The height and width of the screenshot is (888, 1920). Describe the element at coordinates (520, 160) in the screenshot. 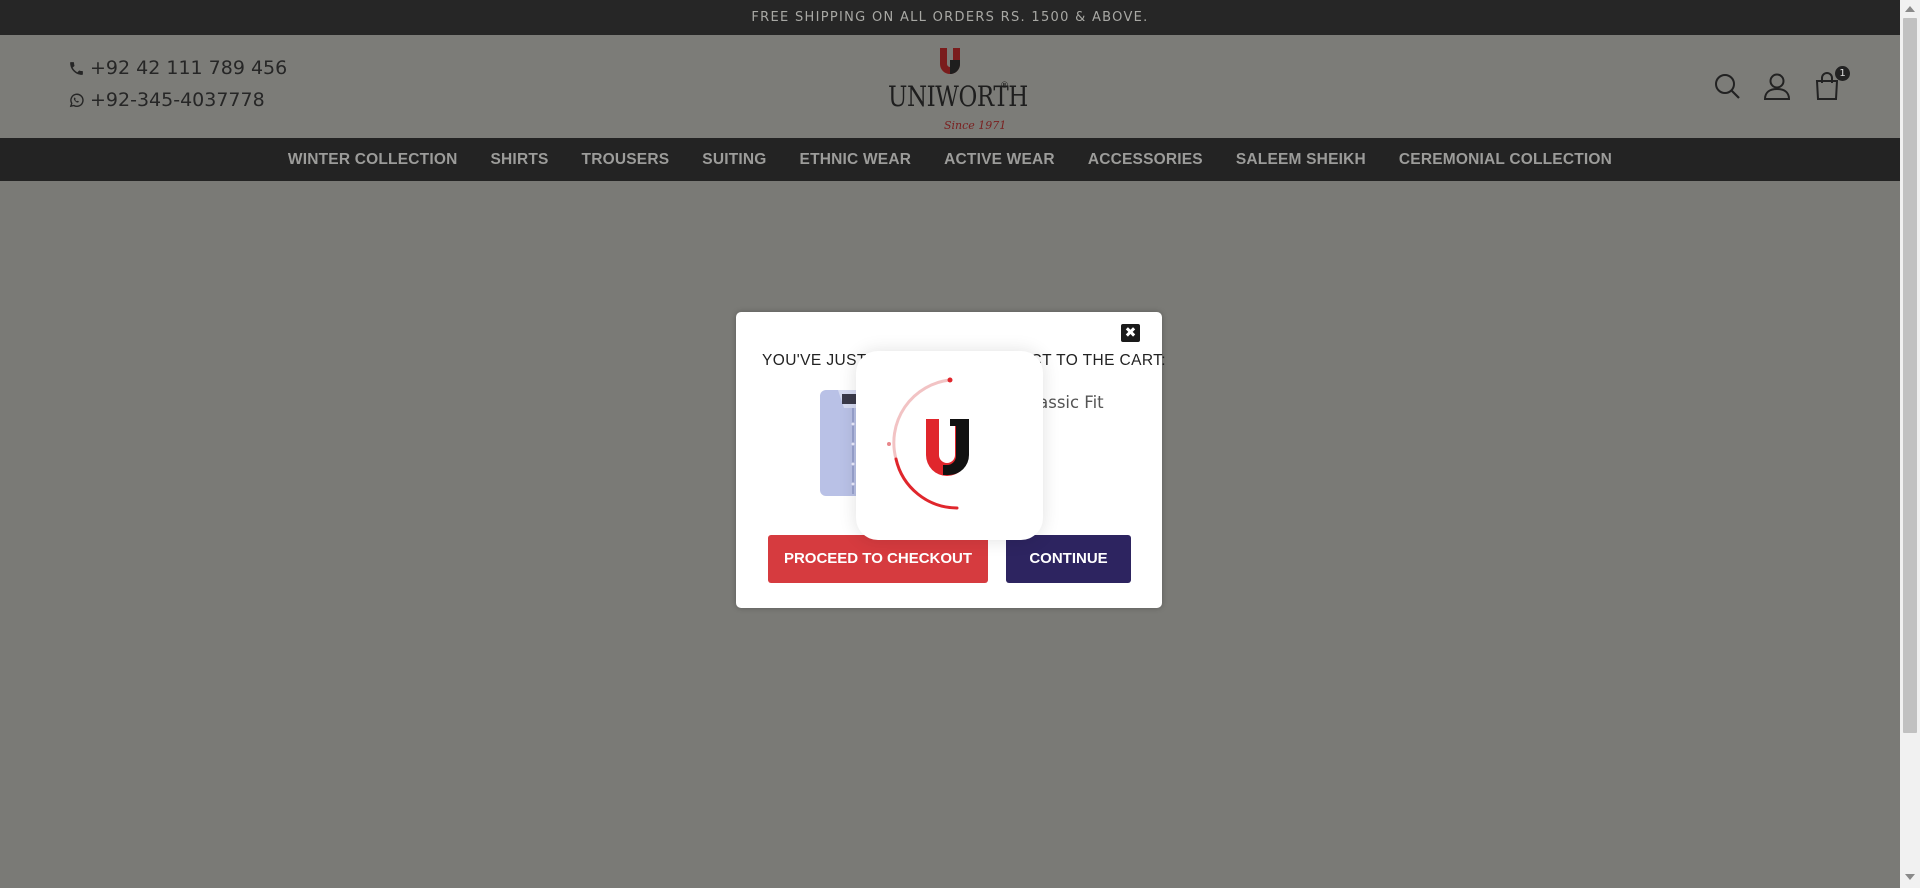

I see `nav-item-shirts: SHIRTS` at that location.